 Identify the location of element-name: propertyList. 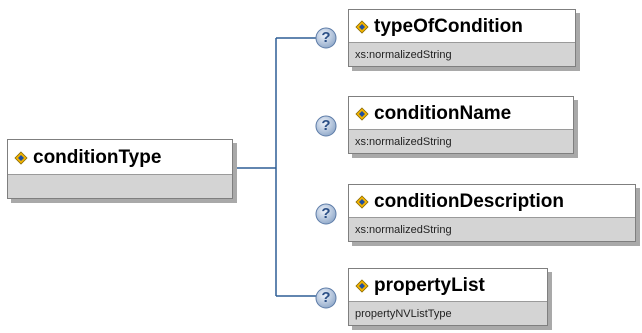
(429, 285).